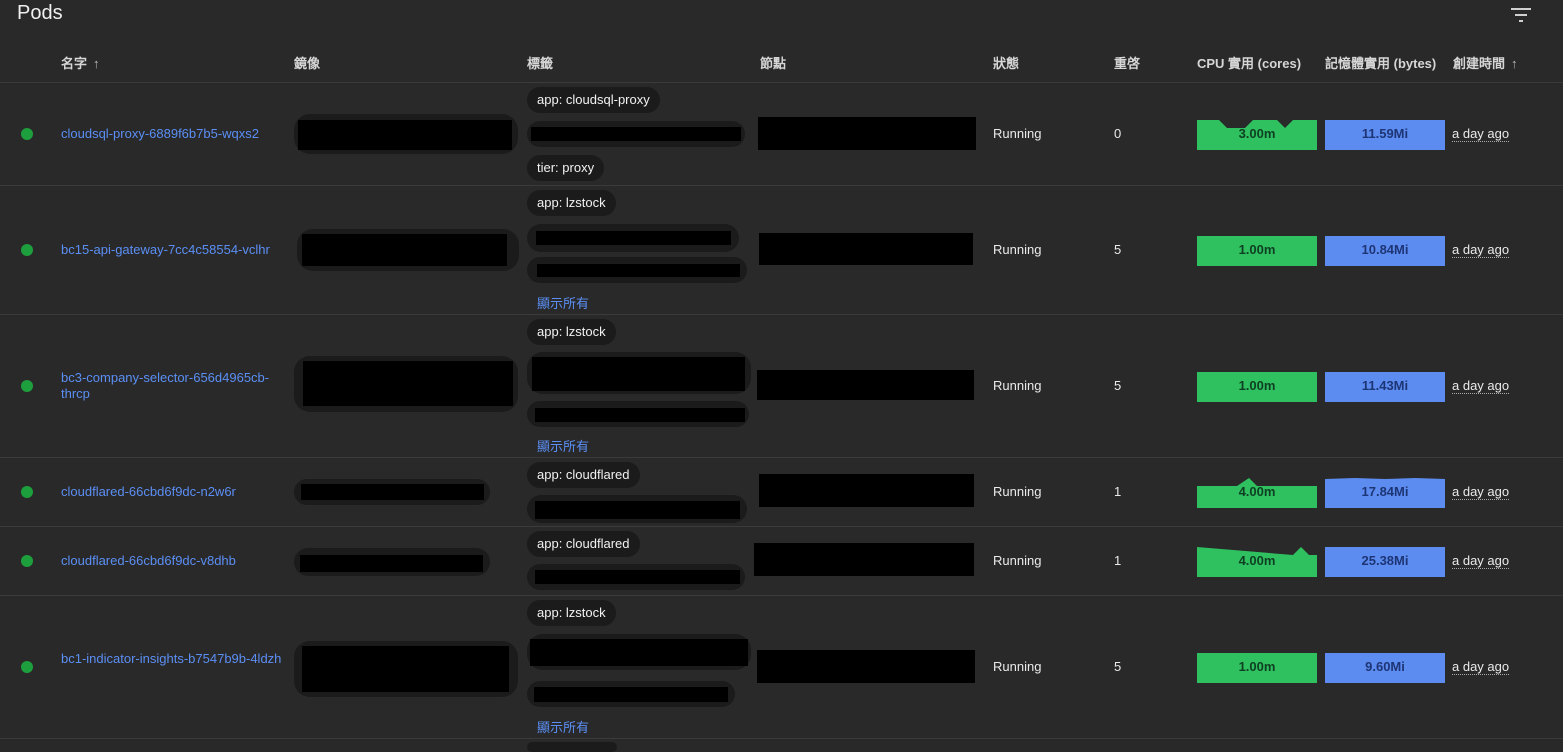  I want to click on column-header-created: 創建時間 ↑, so click(1485, 62).